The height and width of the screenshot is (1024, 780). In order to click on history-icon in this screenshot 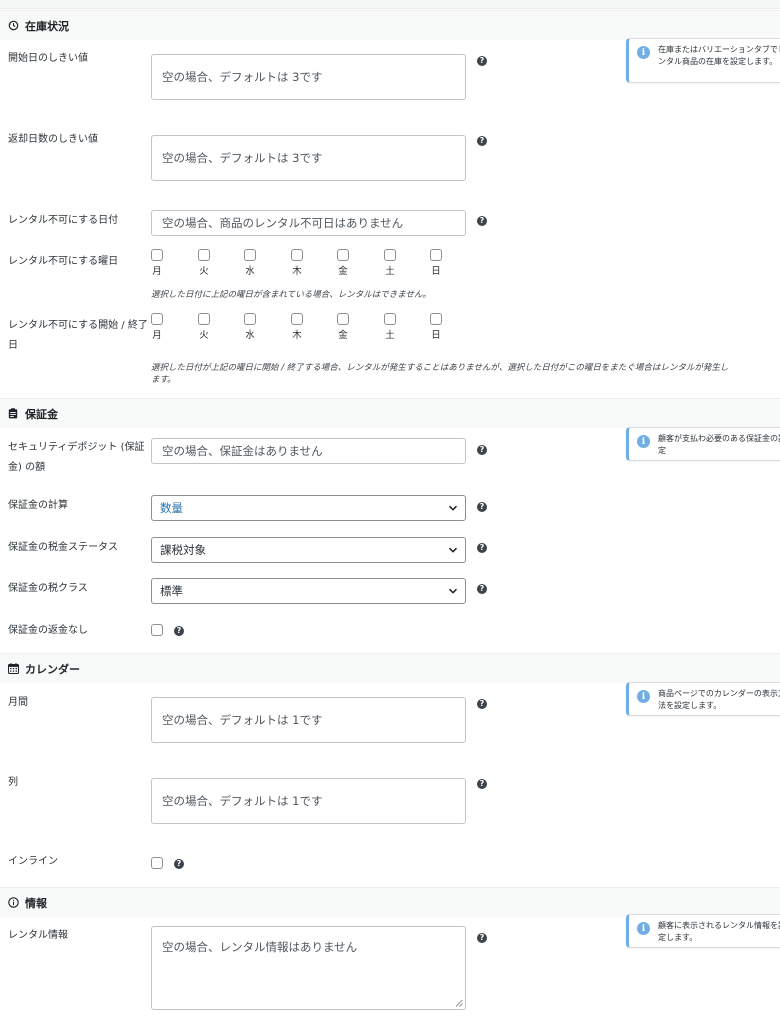, I will do `click(13, 26)`.